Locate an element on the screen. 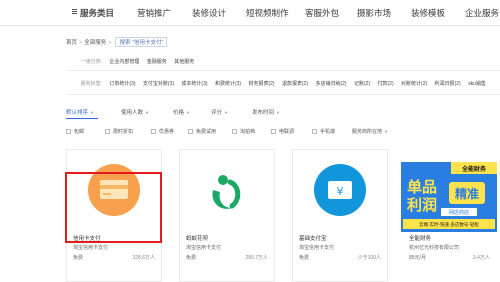 Image resolution: width=500 pixels, height=282 pixels. category-option: 其他服务 is located at coordinates (184, 61).